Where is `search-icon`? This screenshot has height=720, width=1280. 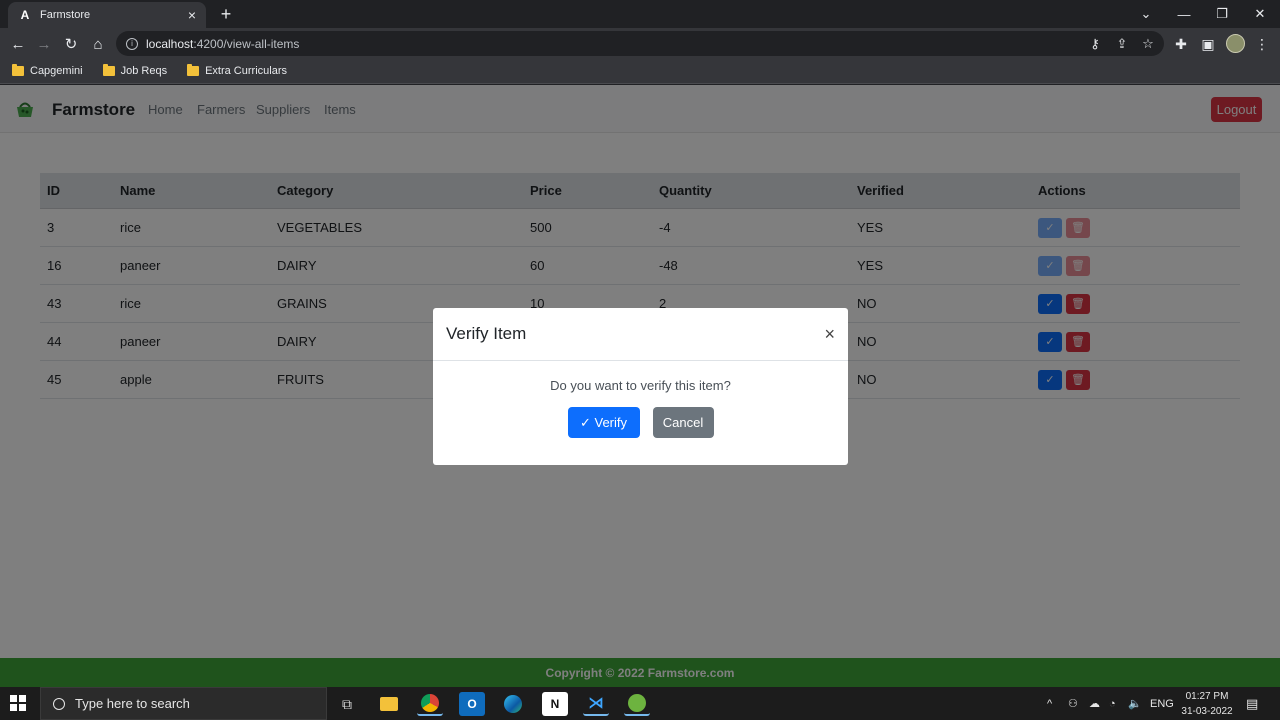
search-icon is located at coordinates (59, 703).